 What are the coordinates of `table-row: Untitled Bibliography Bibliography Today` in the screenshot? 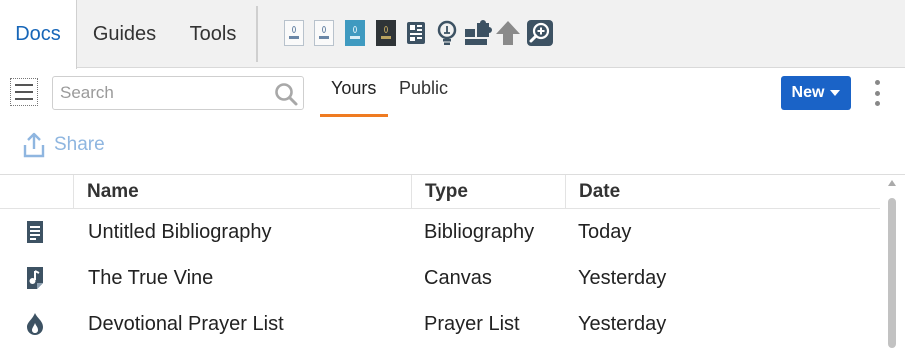 It's located at (440, 232).